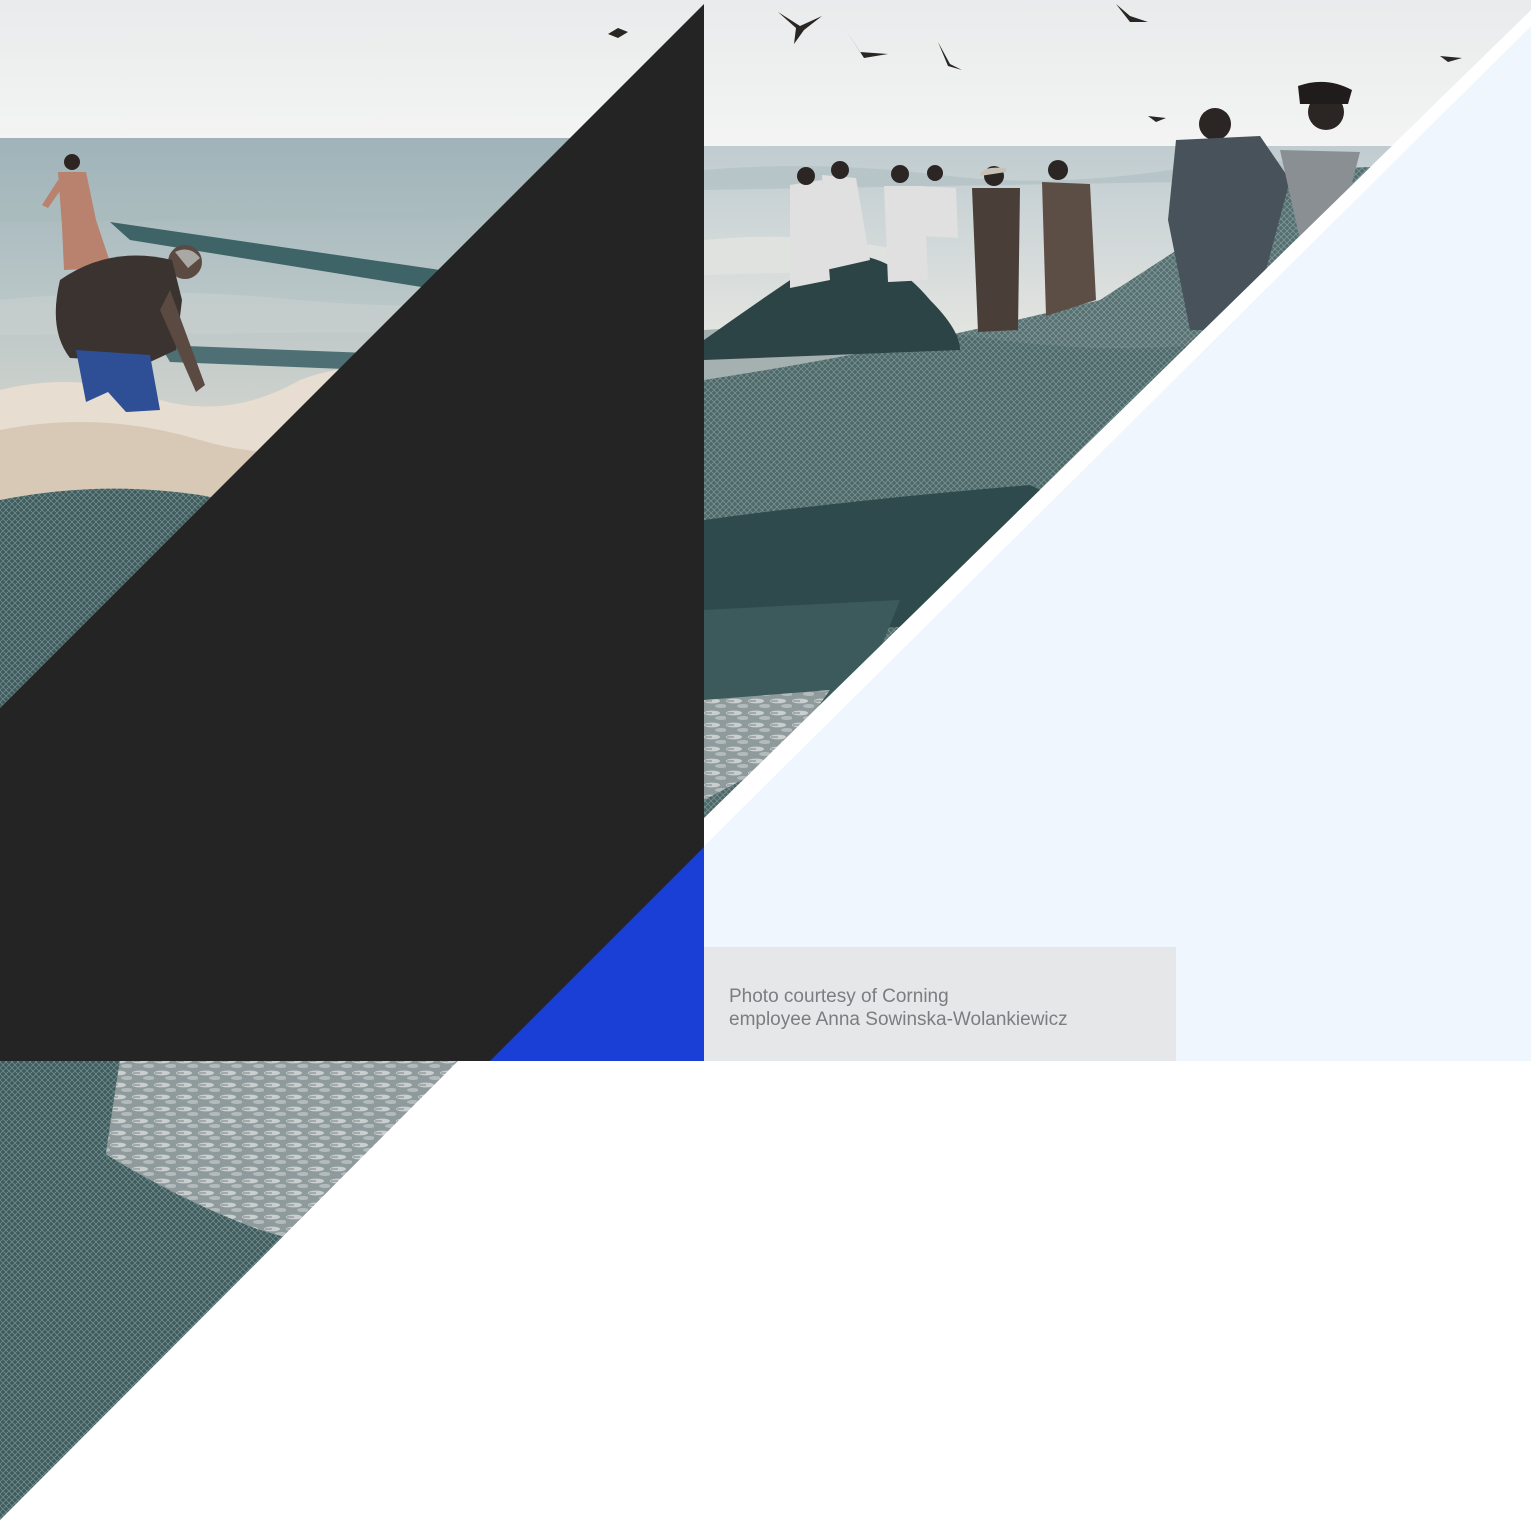 The width and height of the screenshot is (1531, 1520). I want to click on caption-line-1: Photo courtesy of Corning, so click(839, 996).